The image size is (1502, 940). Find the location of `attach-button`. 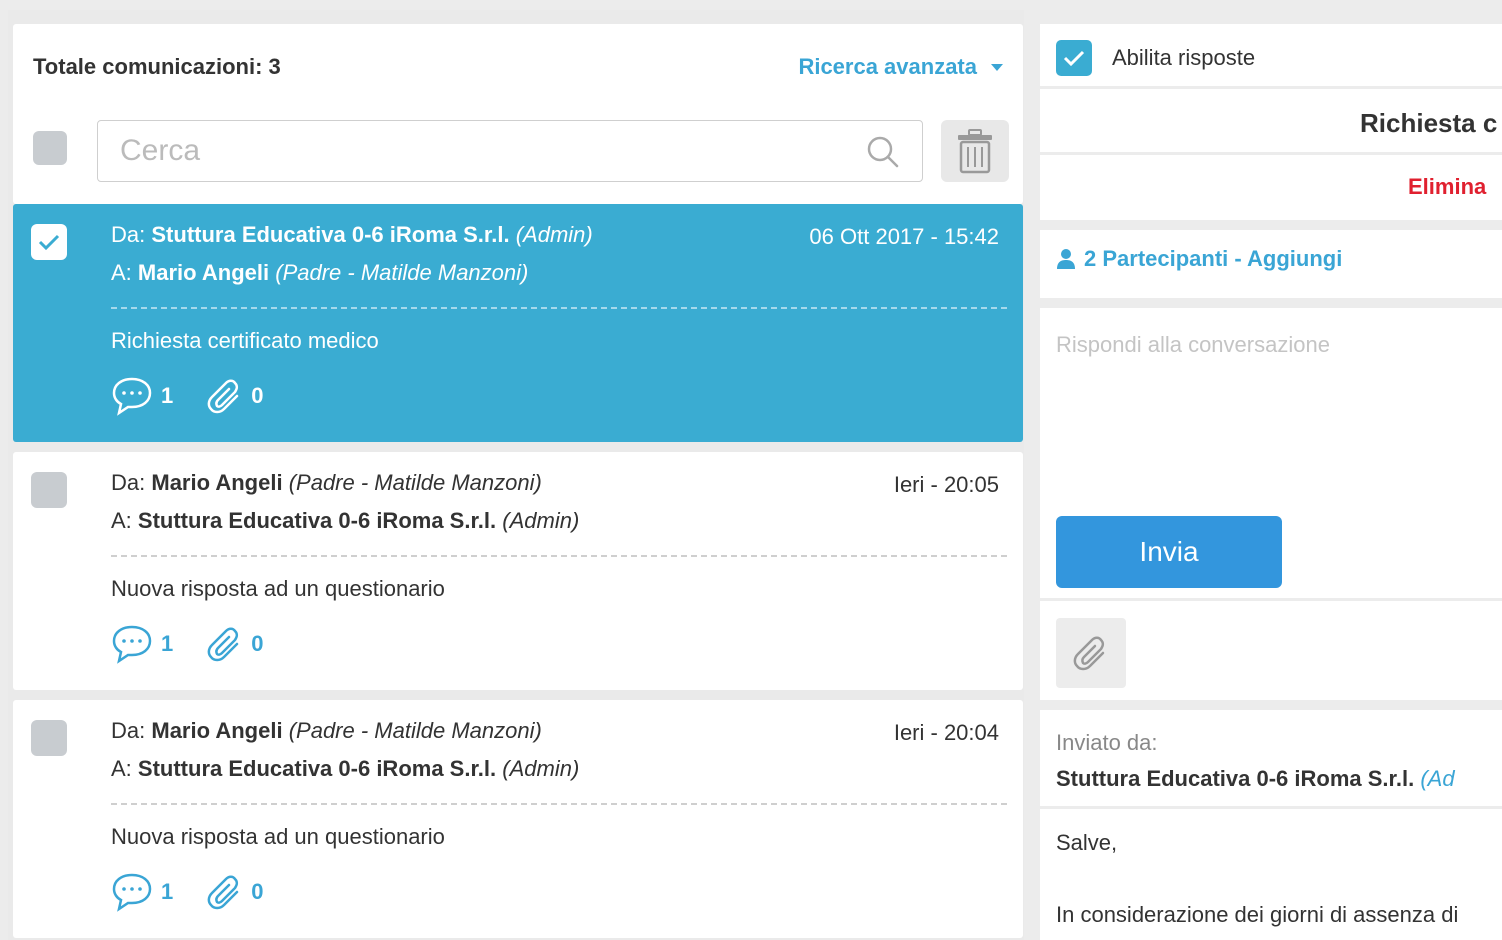

attach-button is located at coordinates (1091, 653).